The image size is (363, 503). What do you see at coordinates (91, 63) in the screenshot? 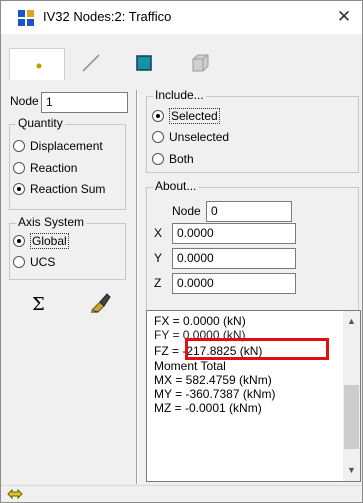
I see `line-tool-icon` at bounding box center [91, 63].